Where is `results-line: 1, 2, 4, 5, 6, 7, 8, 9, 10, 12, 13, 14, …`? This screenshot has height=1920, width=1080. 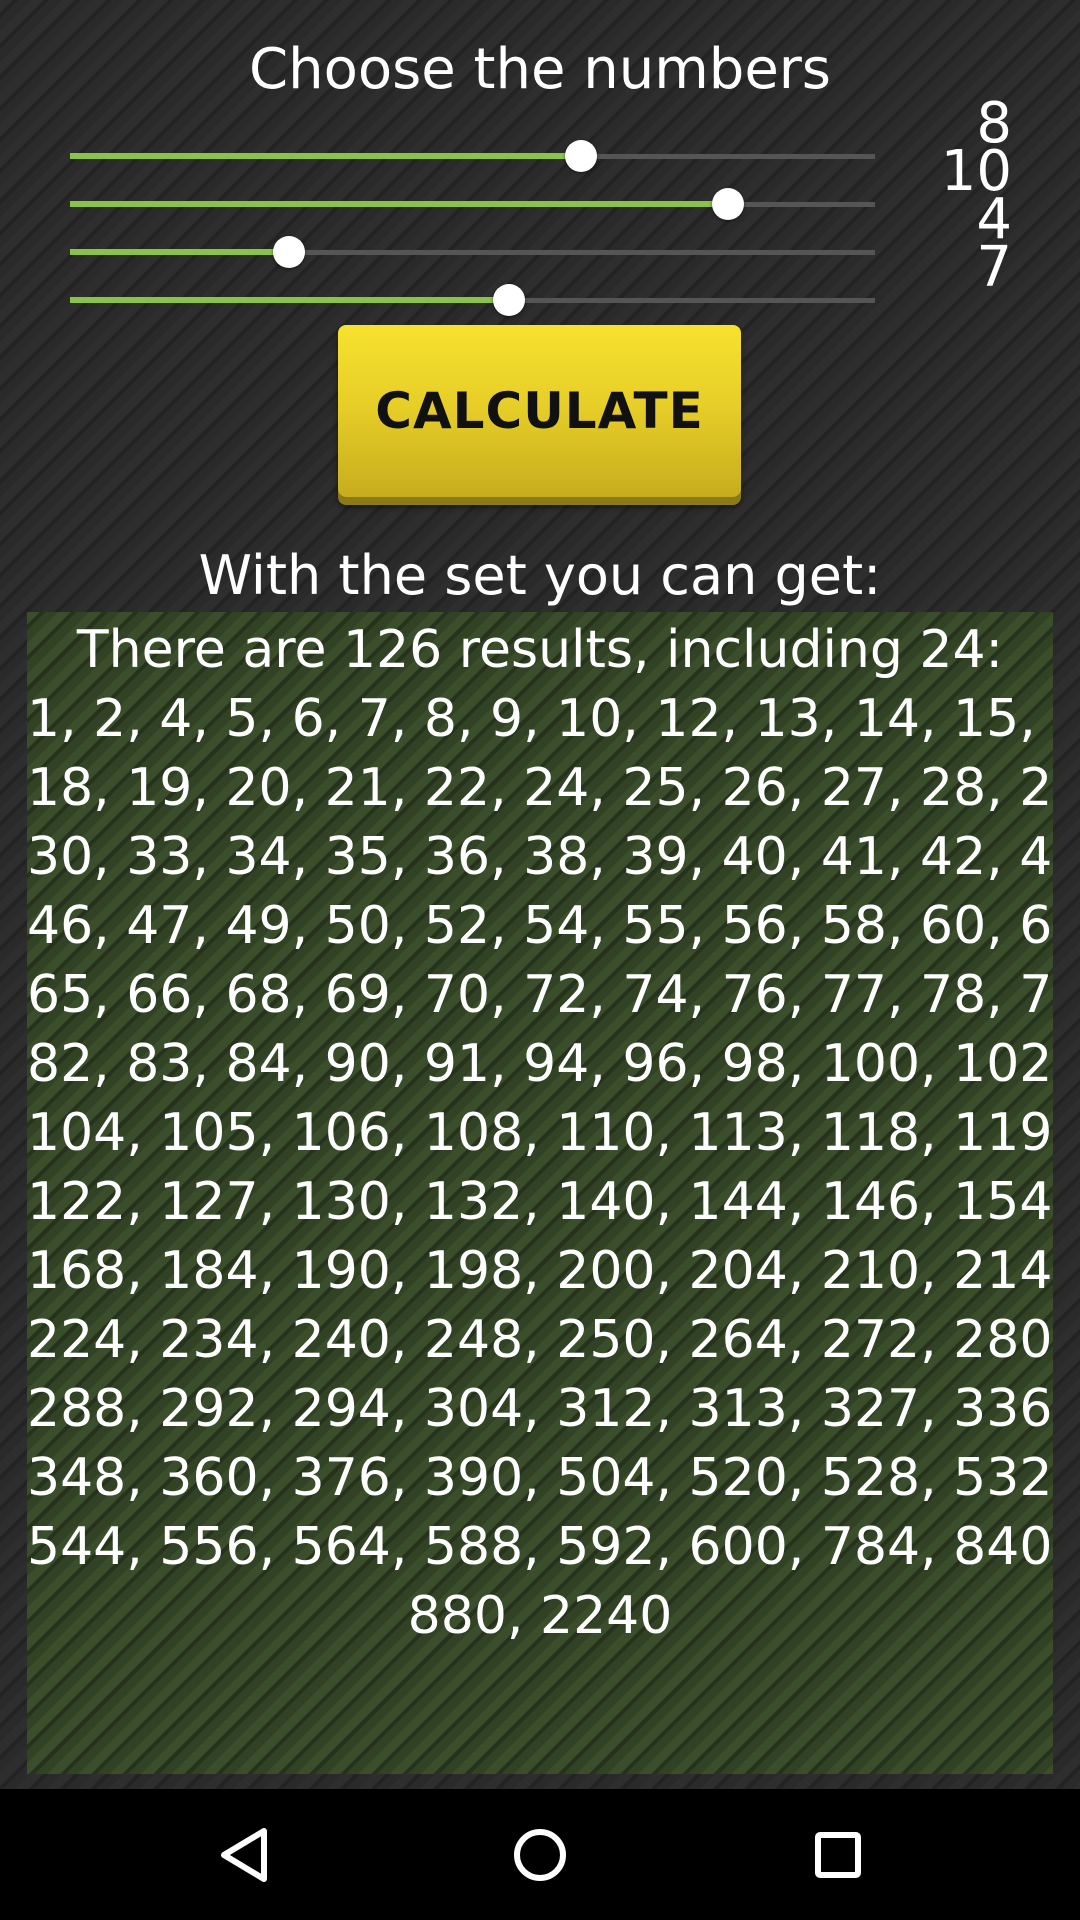 results-line: 1, 2, 4, 5, 6, 7, 8, 9, 10, 12, 13, 14, … is located at coordinates (540, 719).